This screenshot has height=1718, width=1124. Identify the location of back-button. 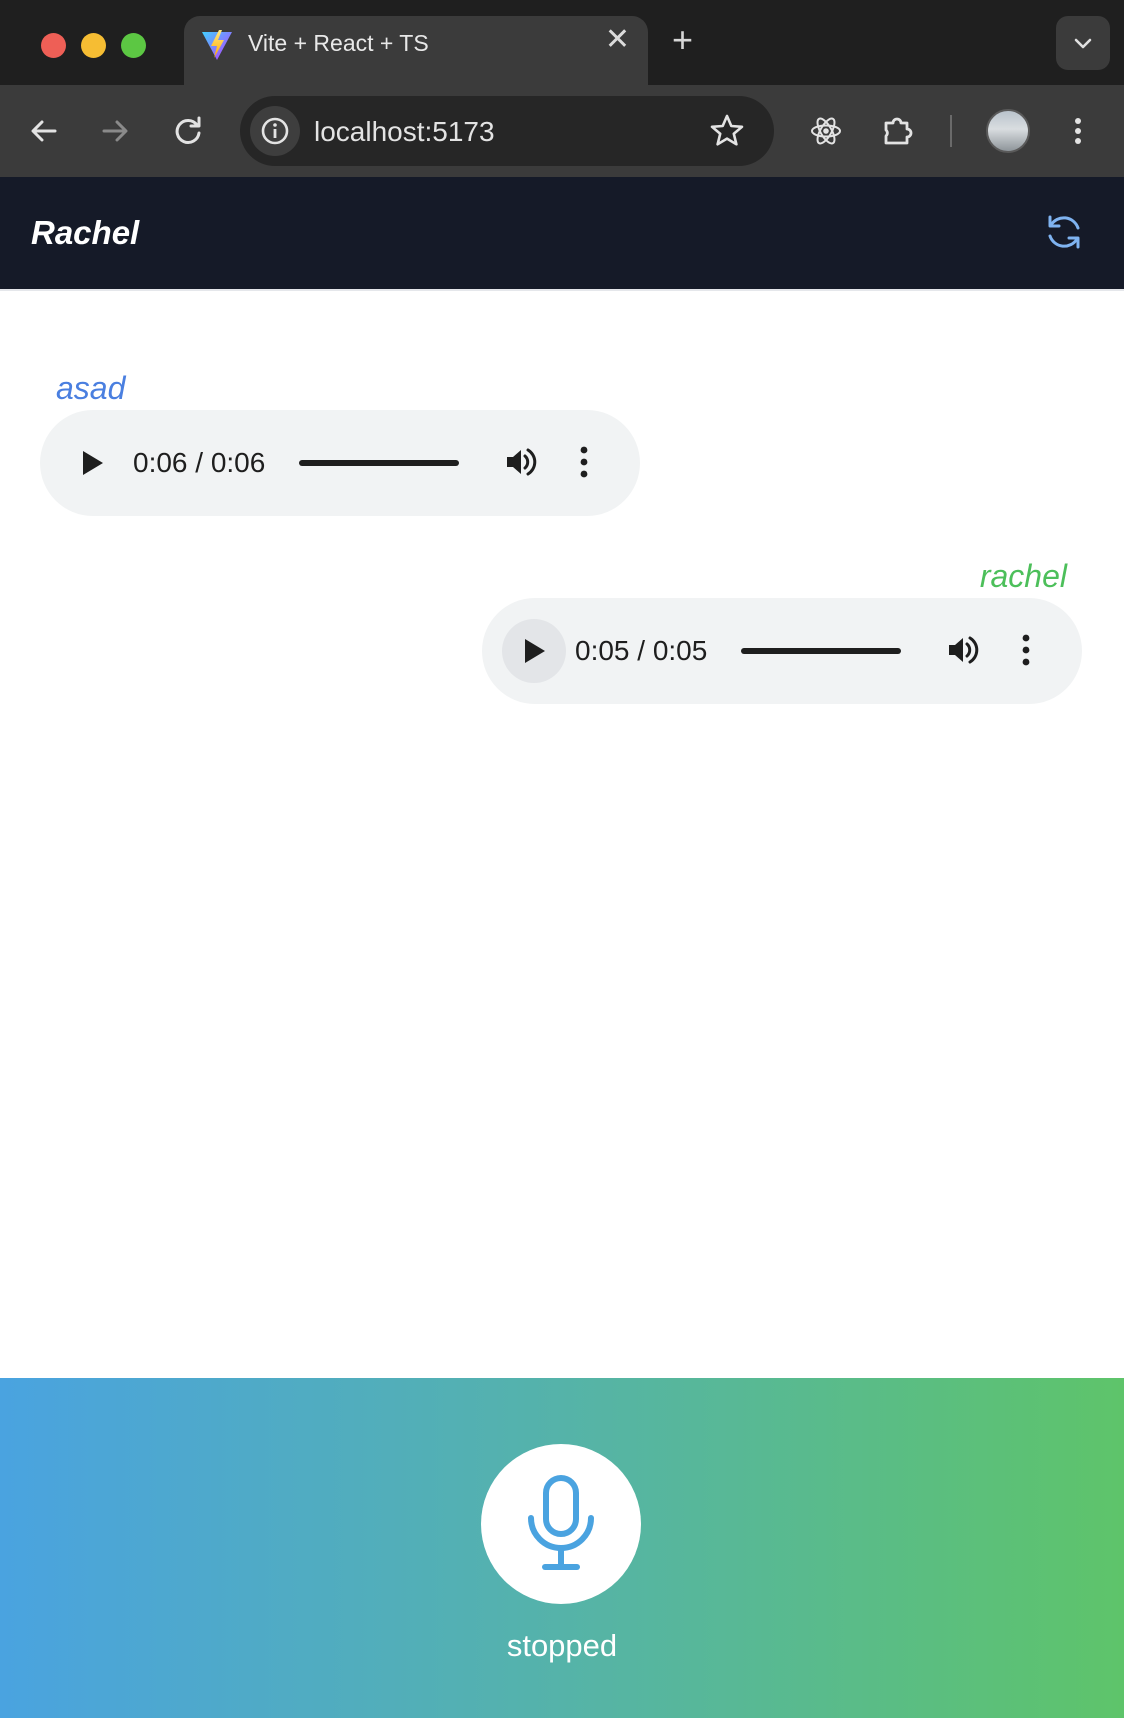
(44, 131).